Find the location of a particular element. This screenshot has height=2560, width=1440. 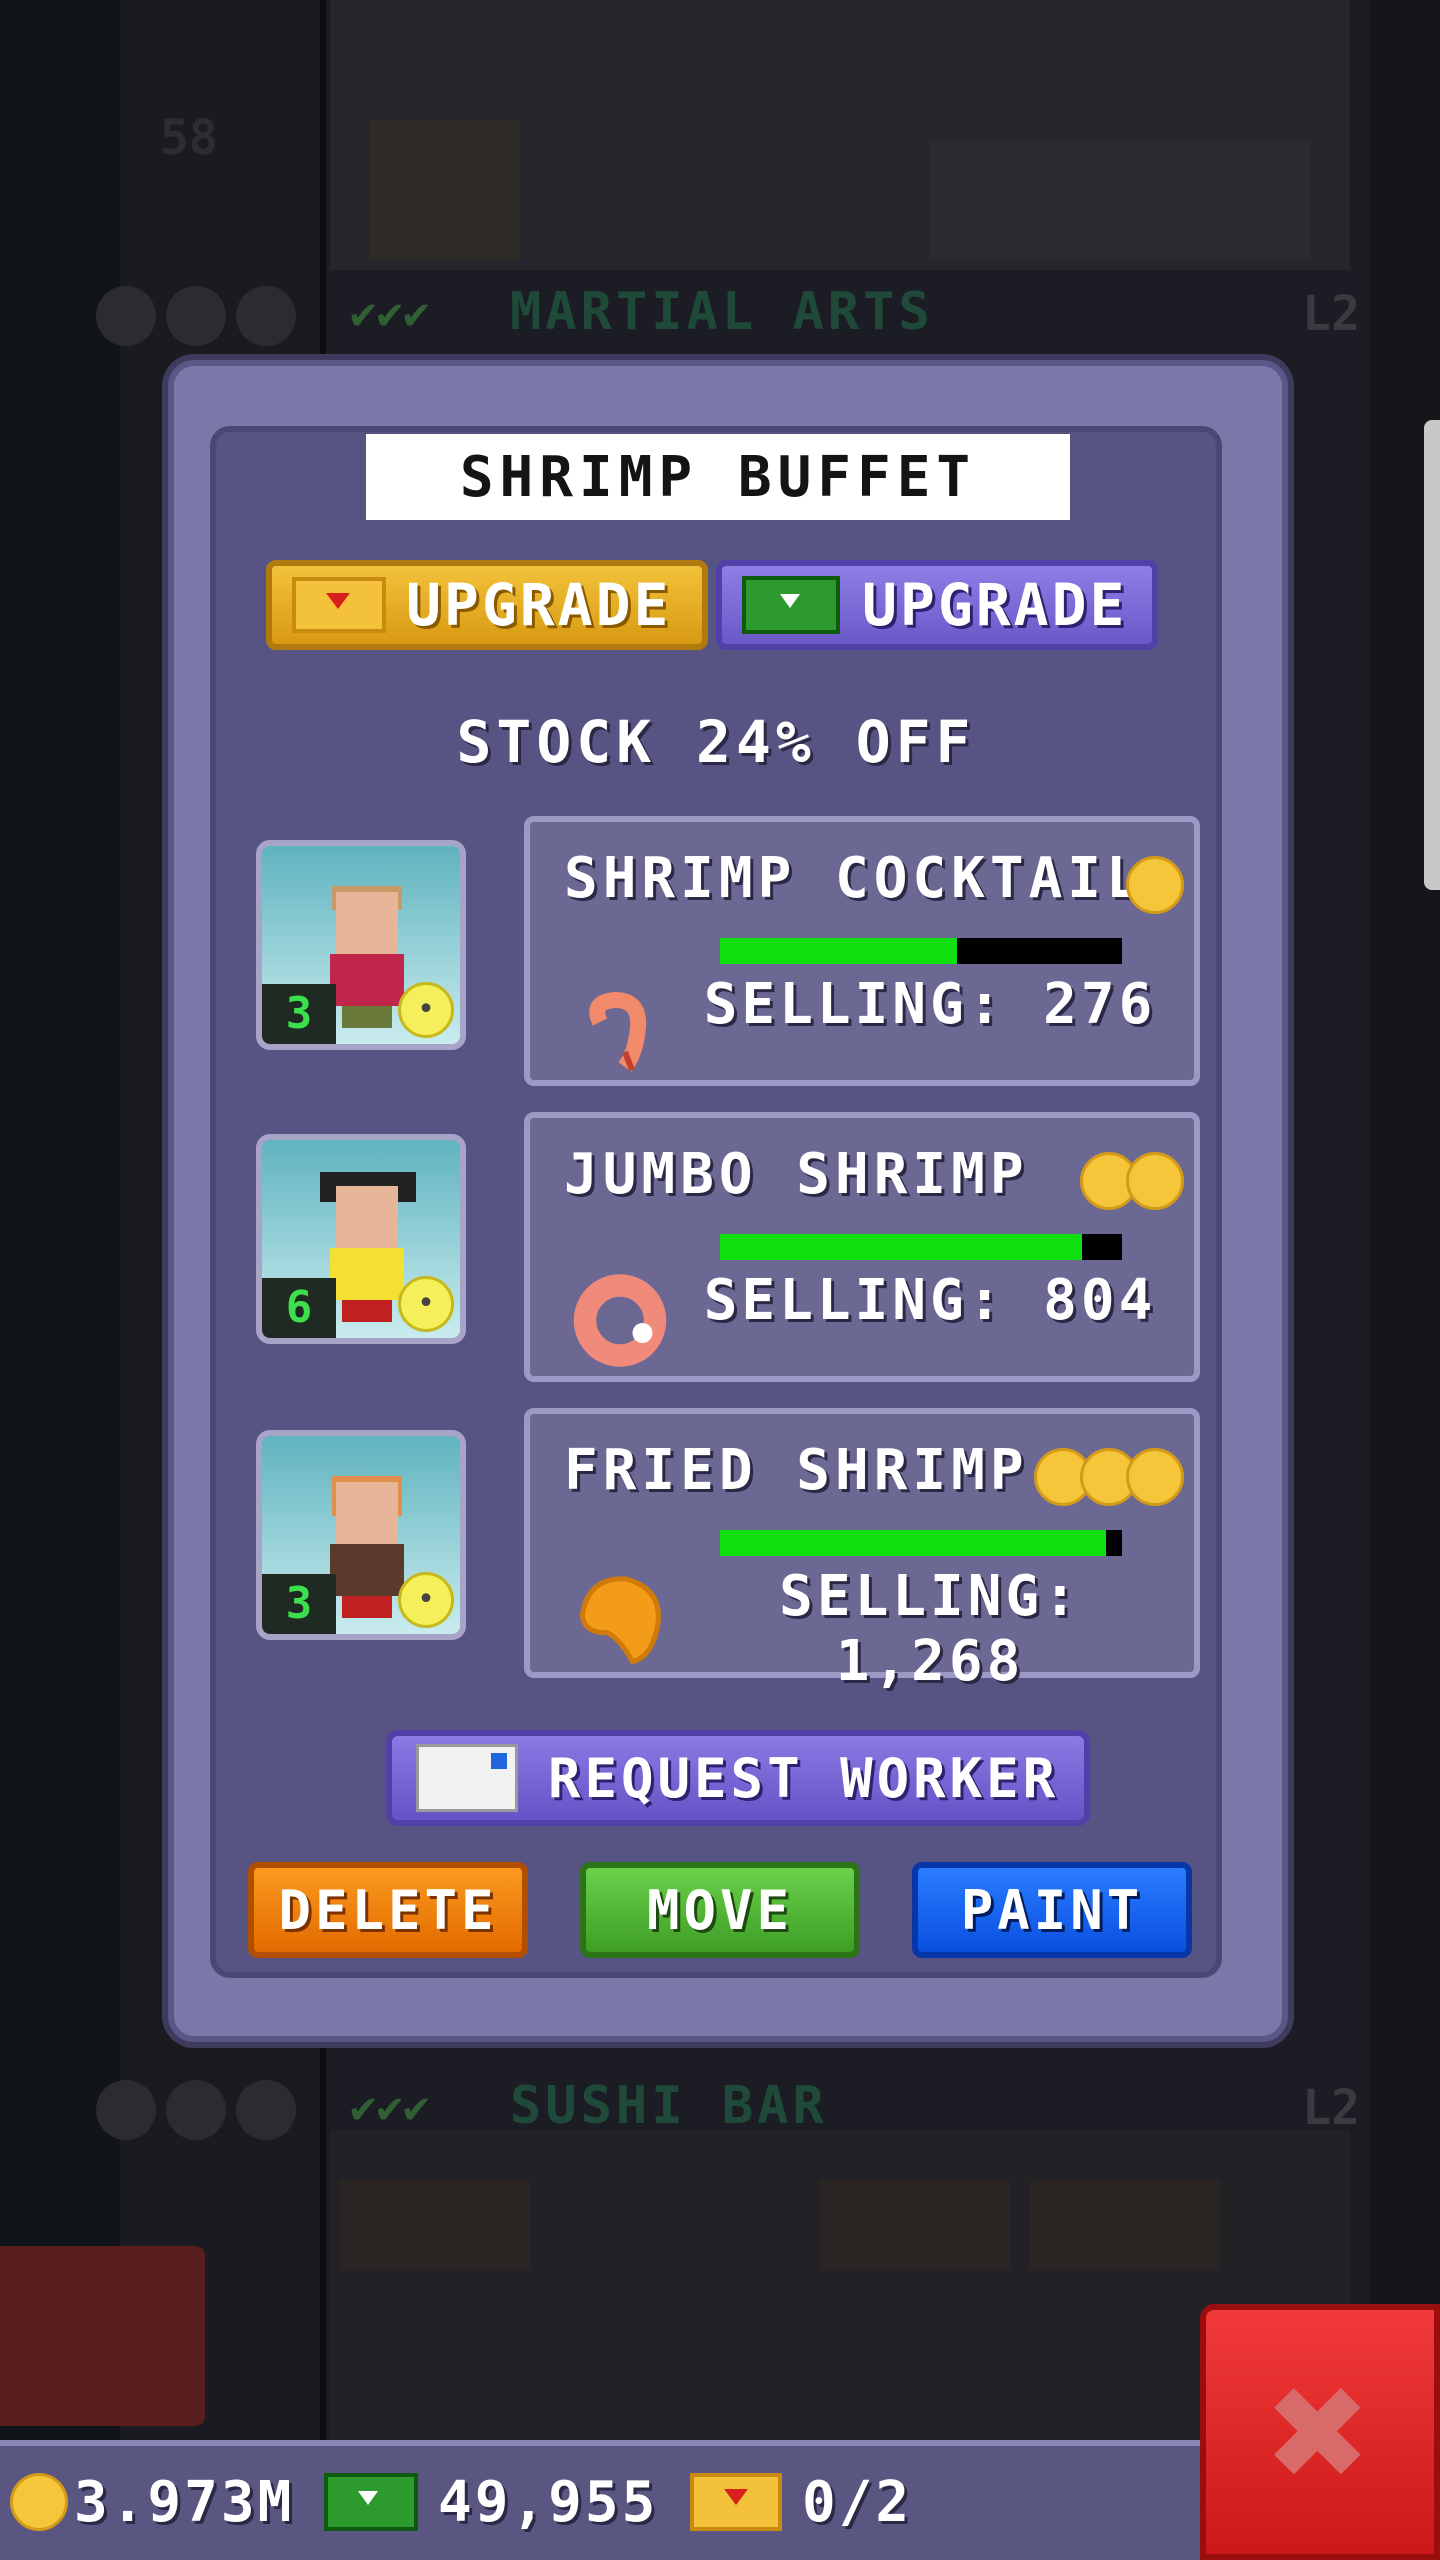

move-button: MOVE is located at coordinates (720, 1910).